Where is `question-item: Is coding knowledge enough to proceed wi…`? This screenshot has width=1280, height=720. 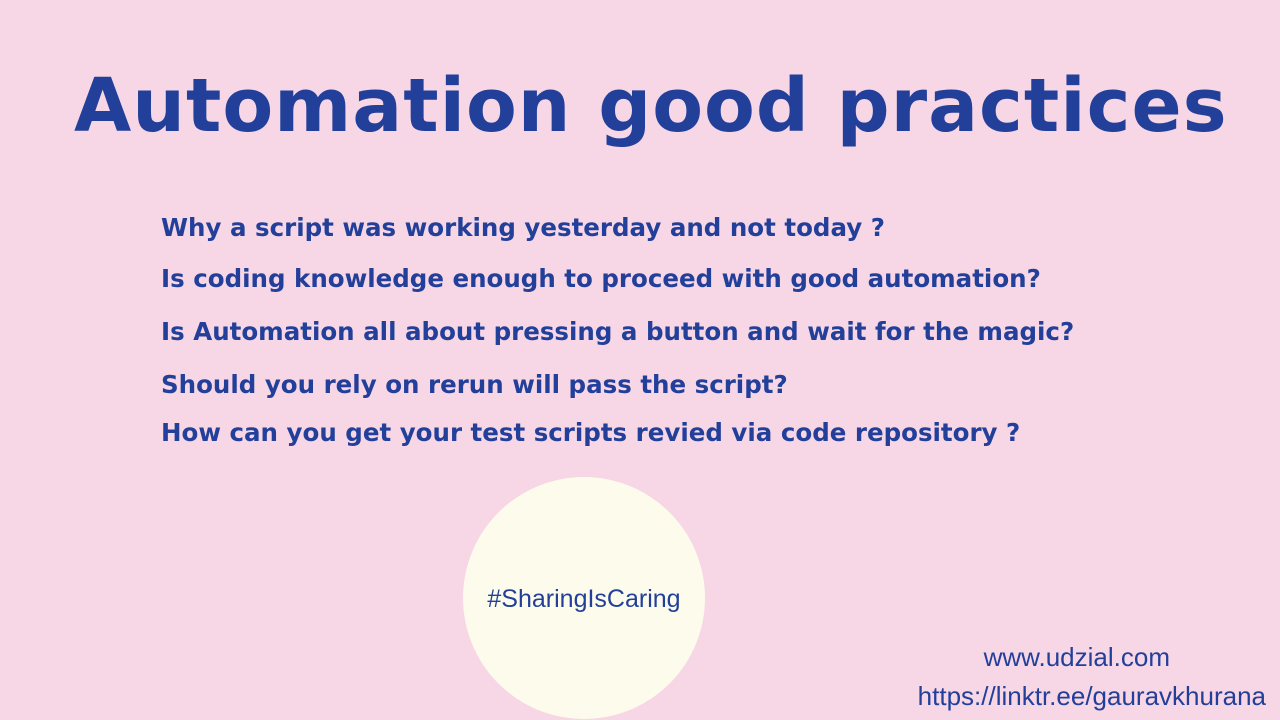 question-item: Is coding knowledge enough to proceed wi… is located at coordinates (601, 278).